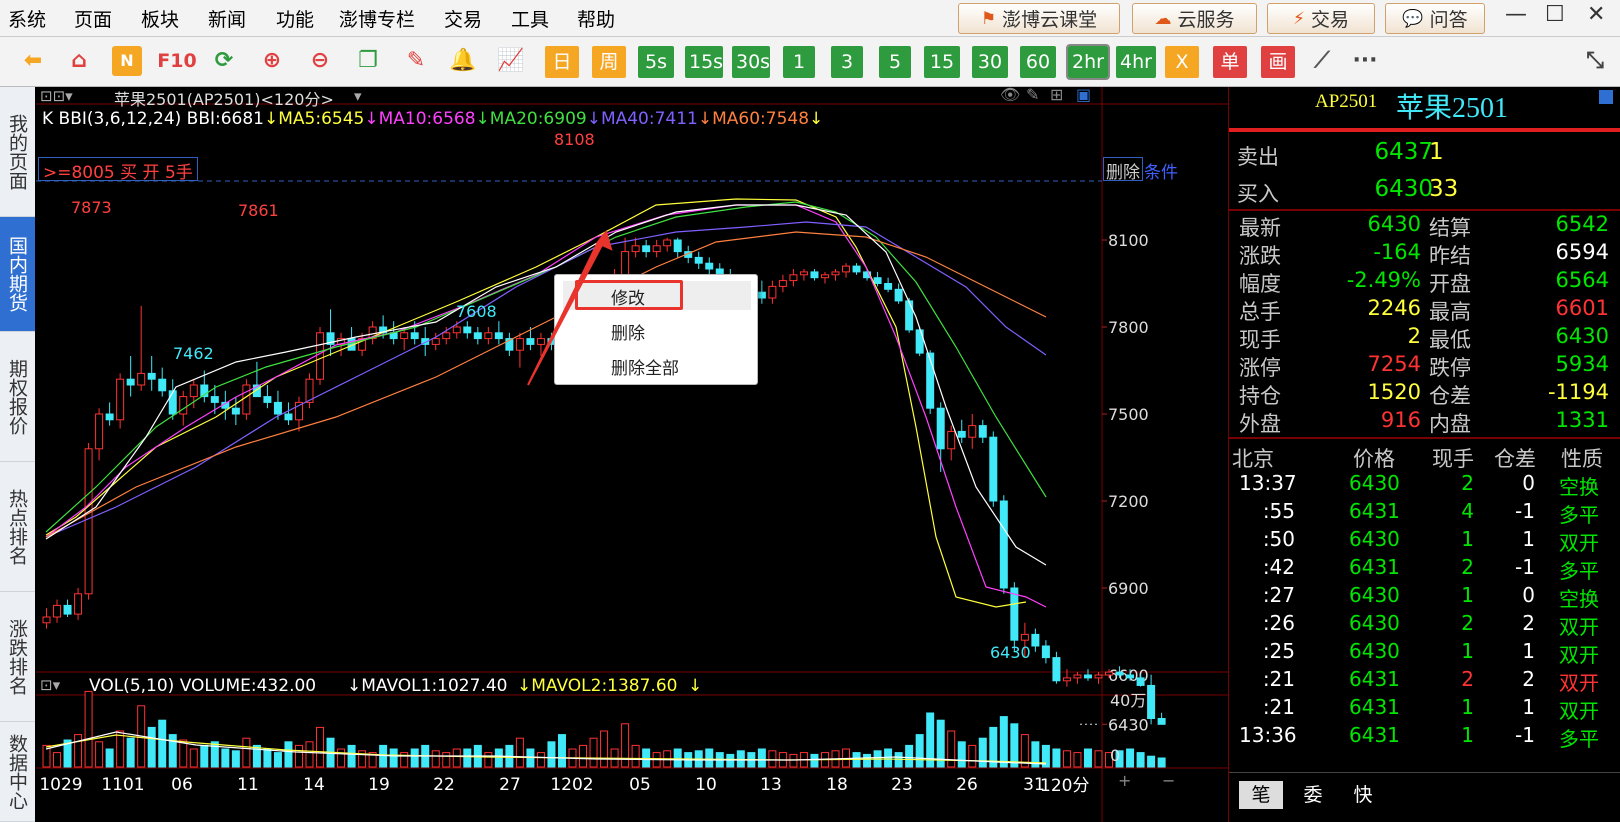  What do you see at coordinates (1194, 18) in the screenshot?
I see `cloud-service-button: ☁ 云服务` at bounding box center [1194, 18].